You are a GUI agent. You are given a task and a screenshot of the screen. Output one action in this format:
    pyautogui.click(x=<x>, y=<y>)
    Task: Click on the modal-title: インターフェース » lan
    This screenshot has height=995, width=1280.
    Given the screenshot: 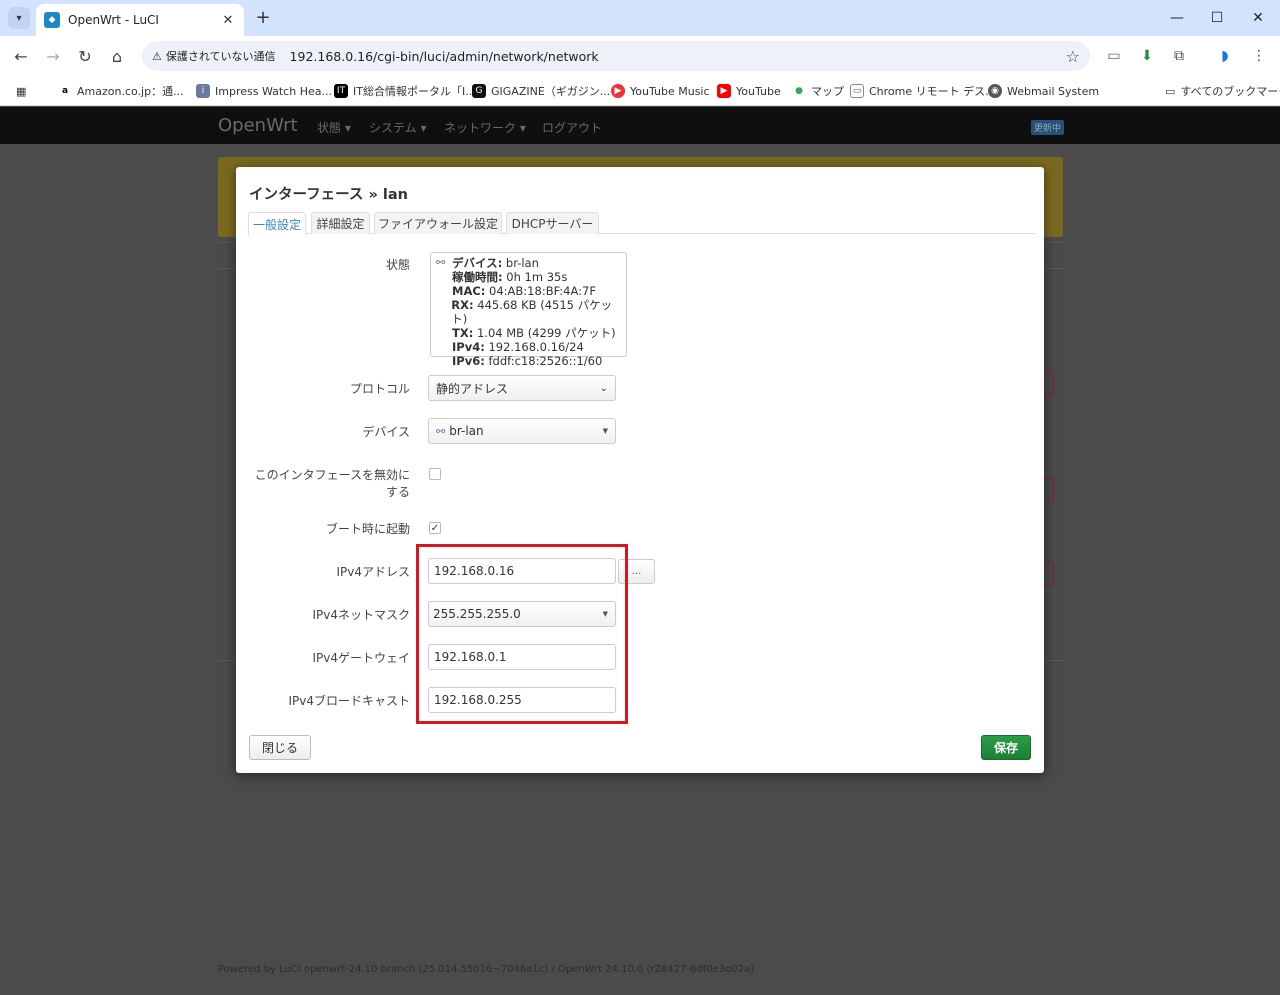 What is the action you would take?
    pyautogui.click(x=328, y=195)
    